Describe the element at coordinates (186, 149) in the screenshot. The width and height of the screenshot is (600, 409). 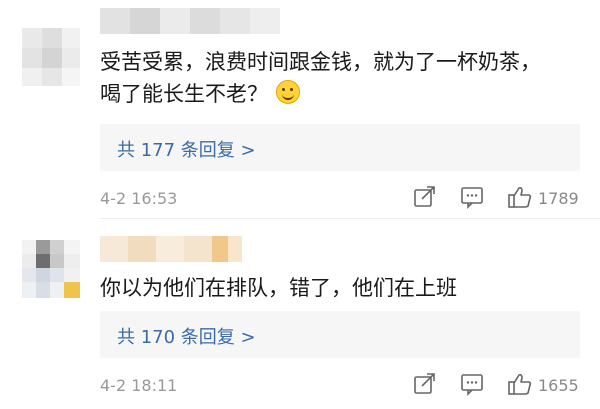
I see `replies-count-link: 共 177 条回复 >` at that location.